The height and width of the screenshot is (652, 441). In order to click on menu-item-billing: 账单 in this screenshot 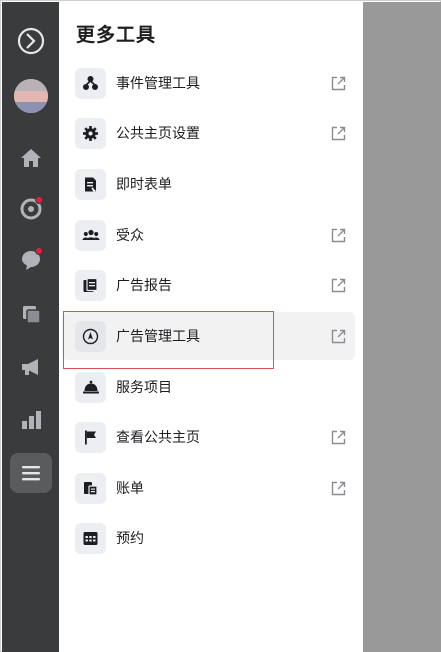, I will do `click(208, 488)`.